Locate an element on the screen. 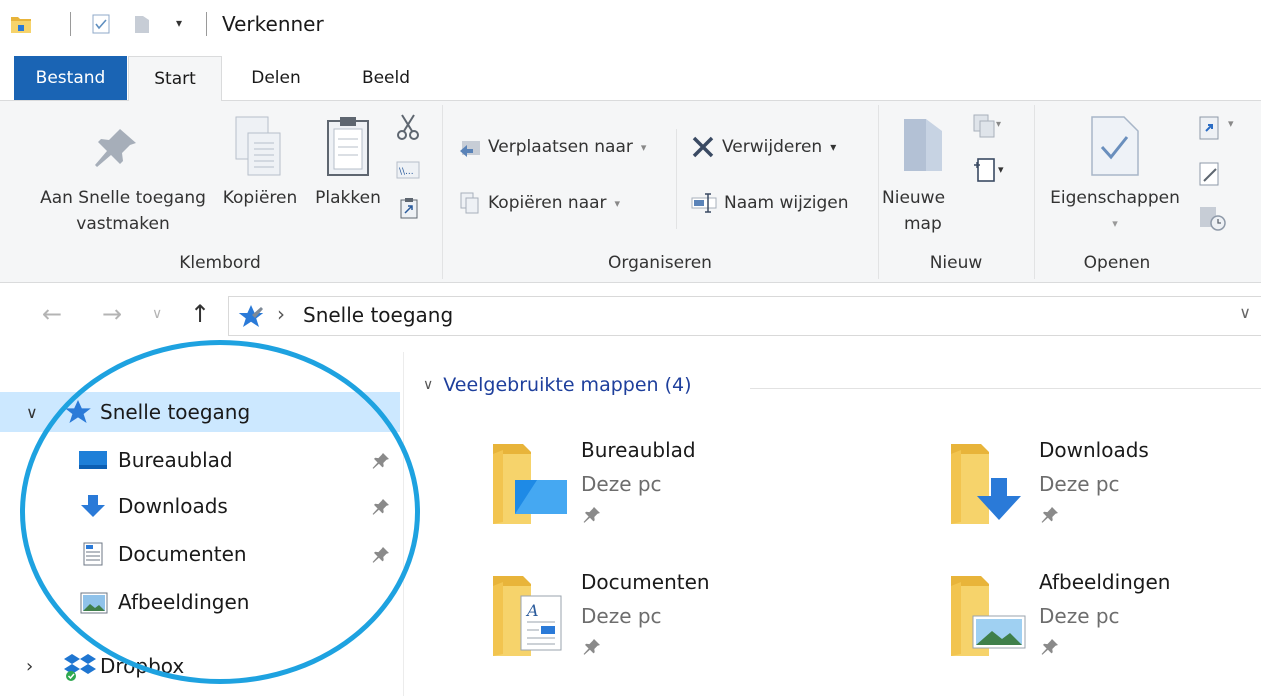 Image resolution: width=1261 pixels, height=696 pixels. recent-locations-chevron-icon: ∨ is located at coordinates (157, 314).